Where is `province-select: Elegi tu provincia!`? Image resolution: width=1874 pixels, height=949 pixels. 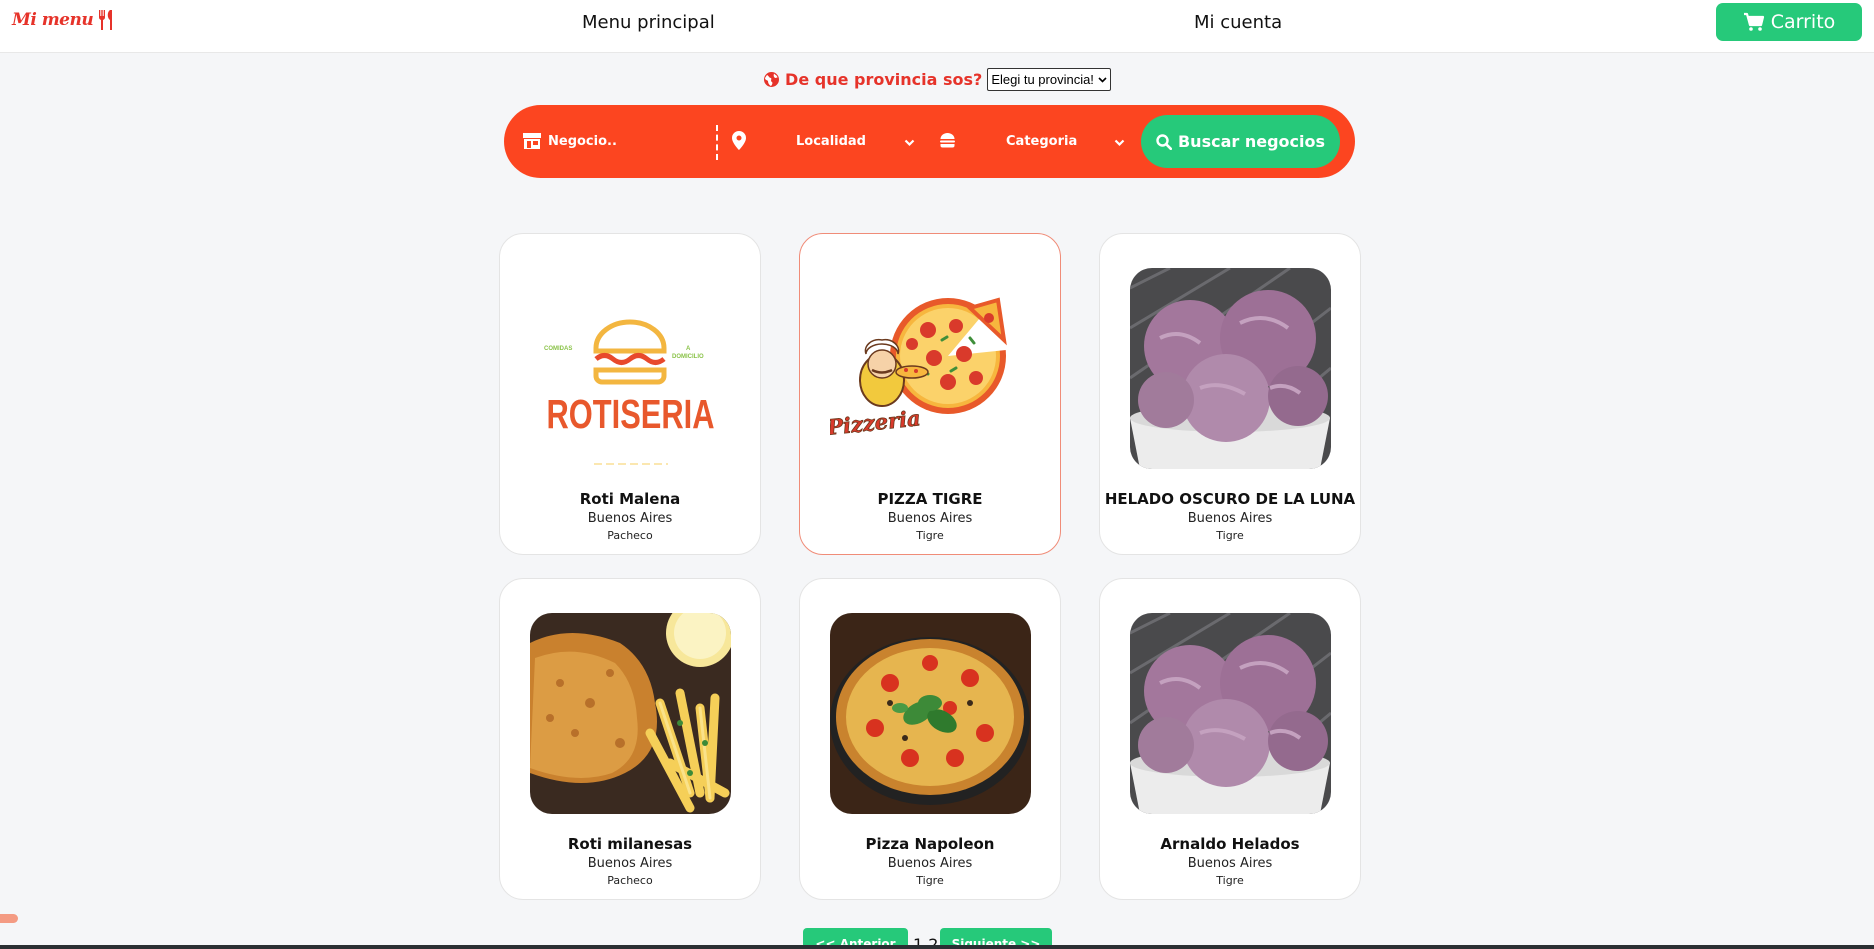
province-select: Elegi tu provincia! is located at coordinates (1049, 79).